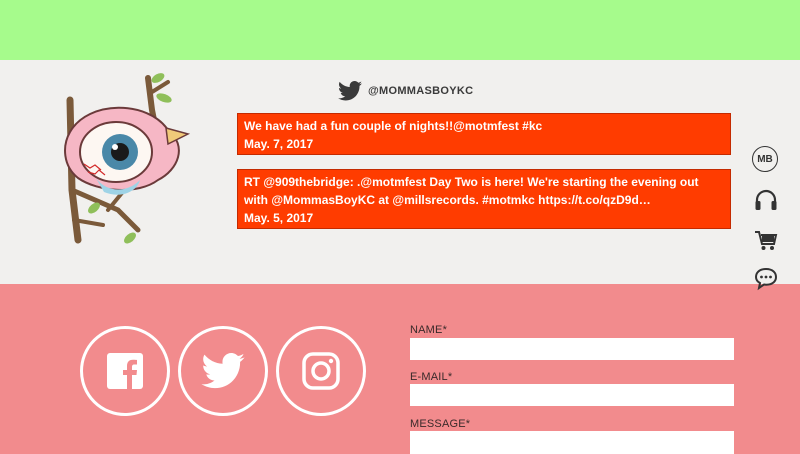 Image resolution: width=800 pixels, height=454 pixels. I want to click on facebook-button, so click(125, 371).